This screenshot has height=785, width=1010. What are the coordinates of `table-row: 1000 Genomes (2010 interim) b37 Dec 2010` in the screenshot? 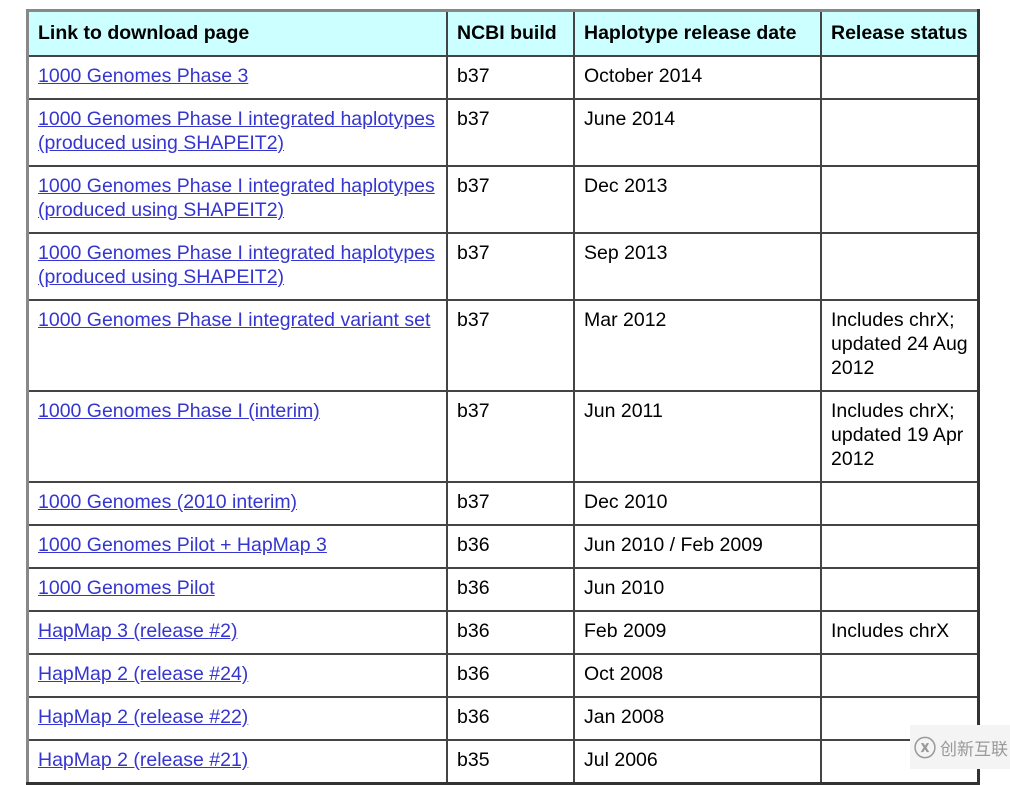 It's located at (503, 503).